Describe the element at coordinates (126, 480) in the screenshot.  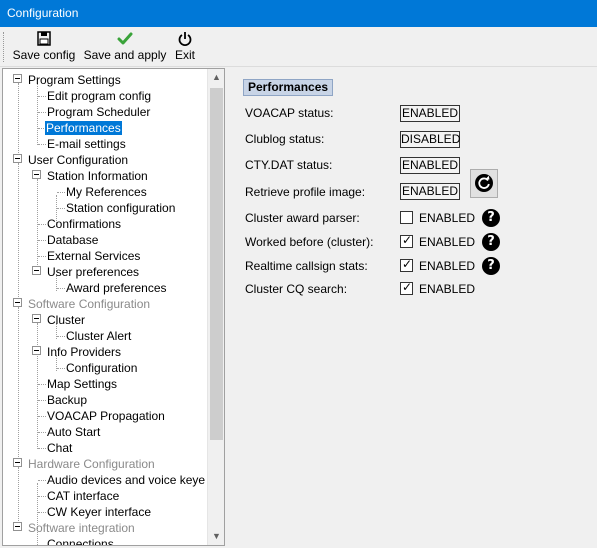
I see `tree-item-audio-devices: Audio devices and voice keye` at that location.